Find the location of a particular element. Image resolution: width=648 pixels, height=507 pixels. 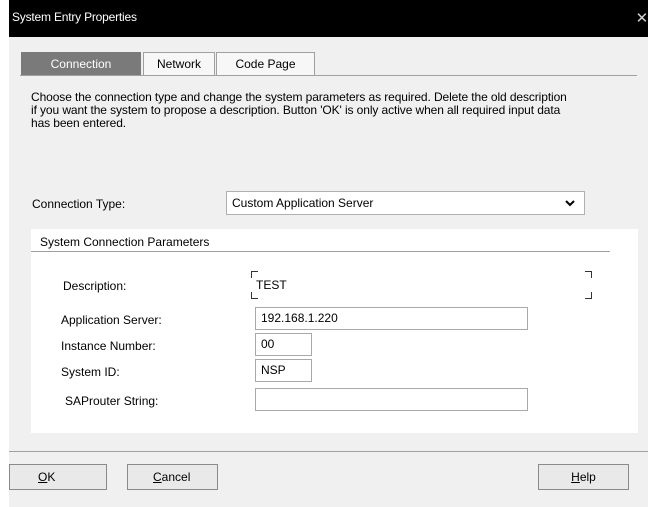

chevron-down-icon is located at coordinates (570, 206).